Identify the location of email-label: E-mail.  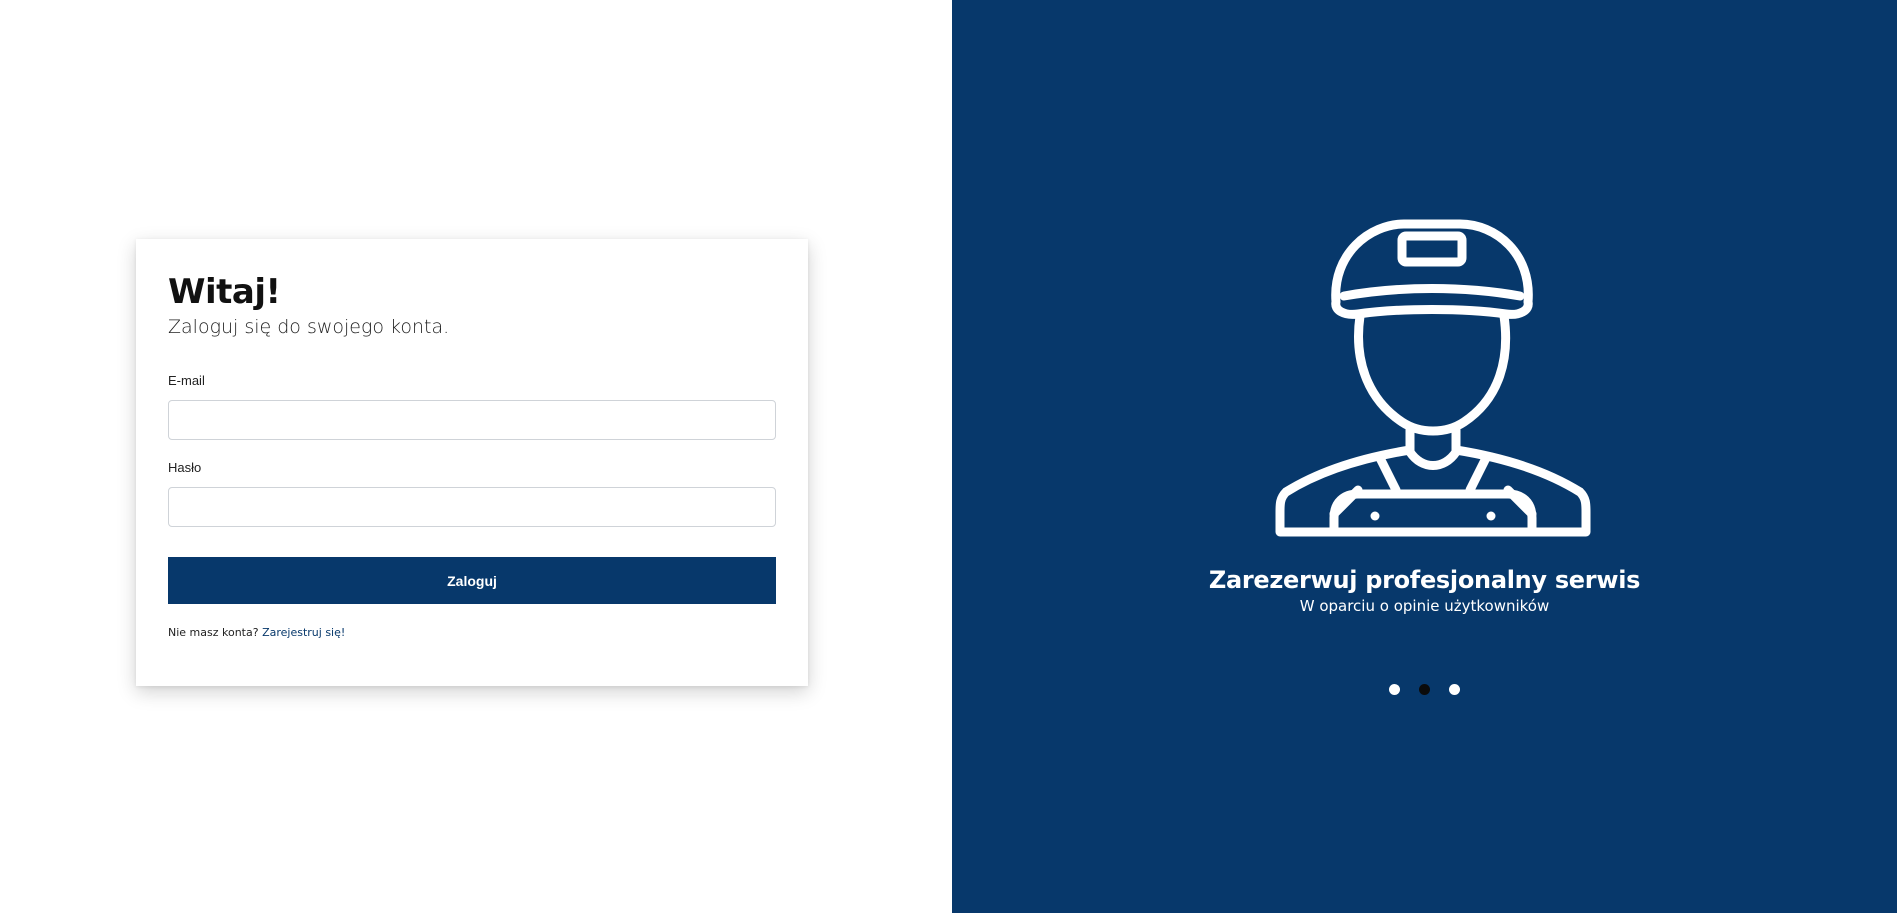
(186, 380).